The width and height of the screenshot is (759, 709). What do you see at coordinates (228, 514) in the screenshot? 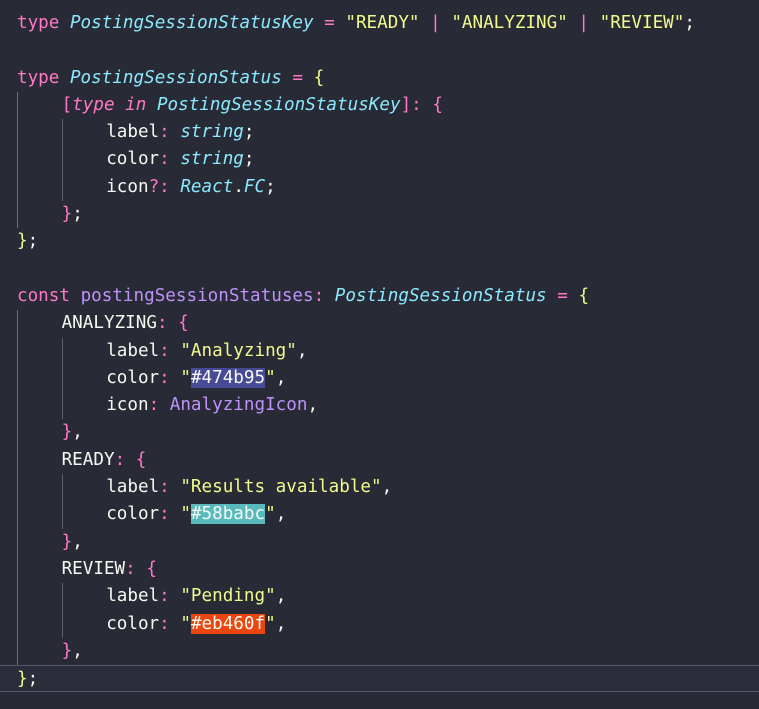
I see `color-swatch-ready: #58babc` at bounding box center [228, 514].